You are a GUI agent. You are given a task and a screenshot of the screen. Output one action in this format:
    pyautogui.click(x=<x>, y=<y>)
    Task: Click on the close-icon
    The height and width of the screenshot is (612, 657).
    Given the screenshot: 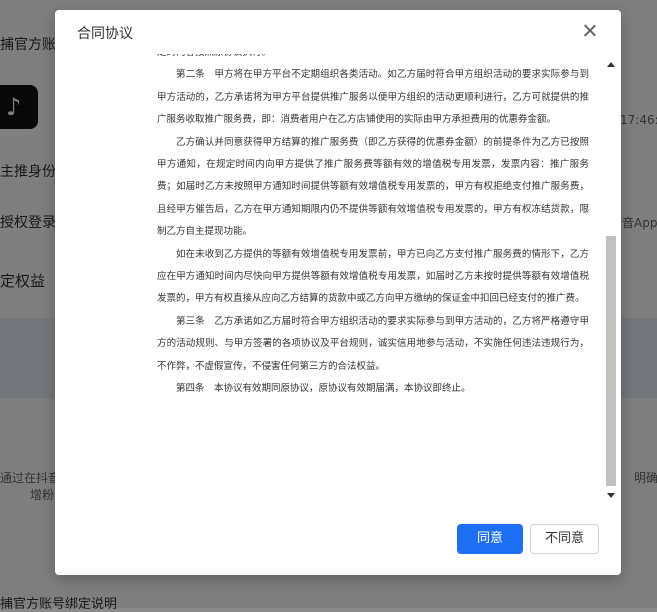 What is the action you would take?
    pyautogui.click(x=590, y=31)
    